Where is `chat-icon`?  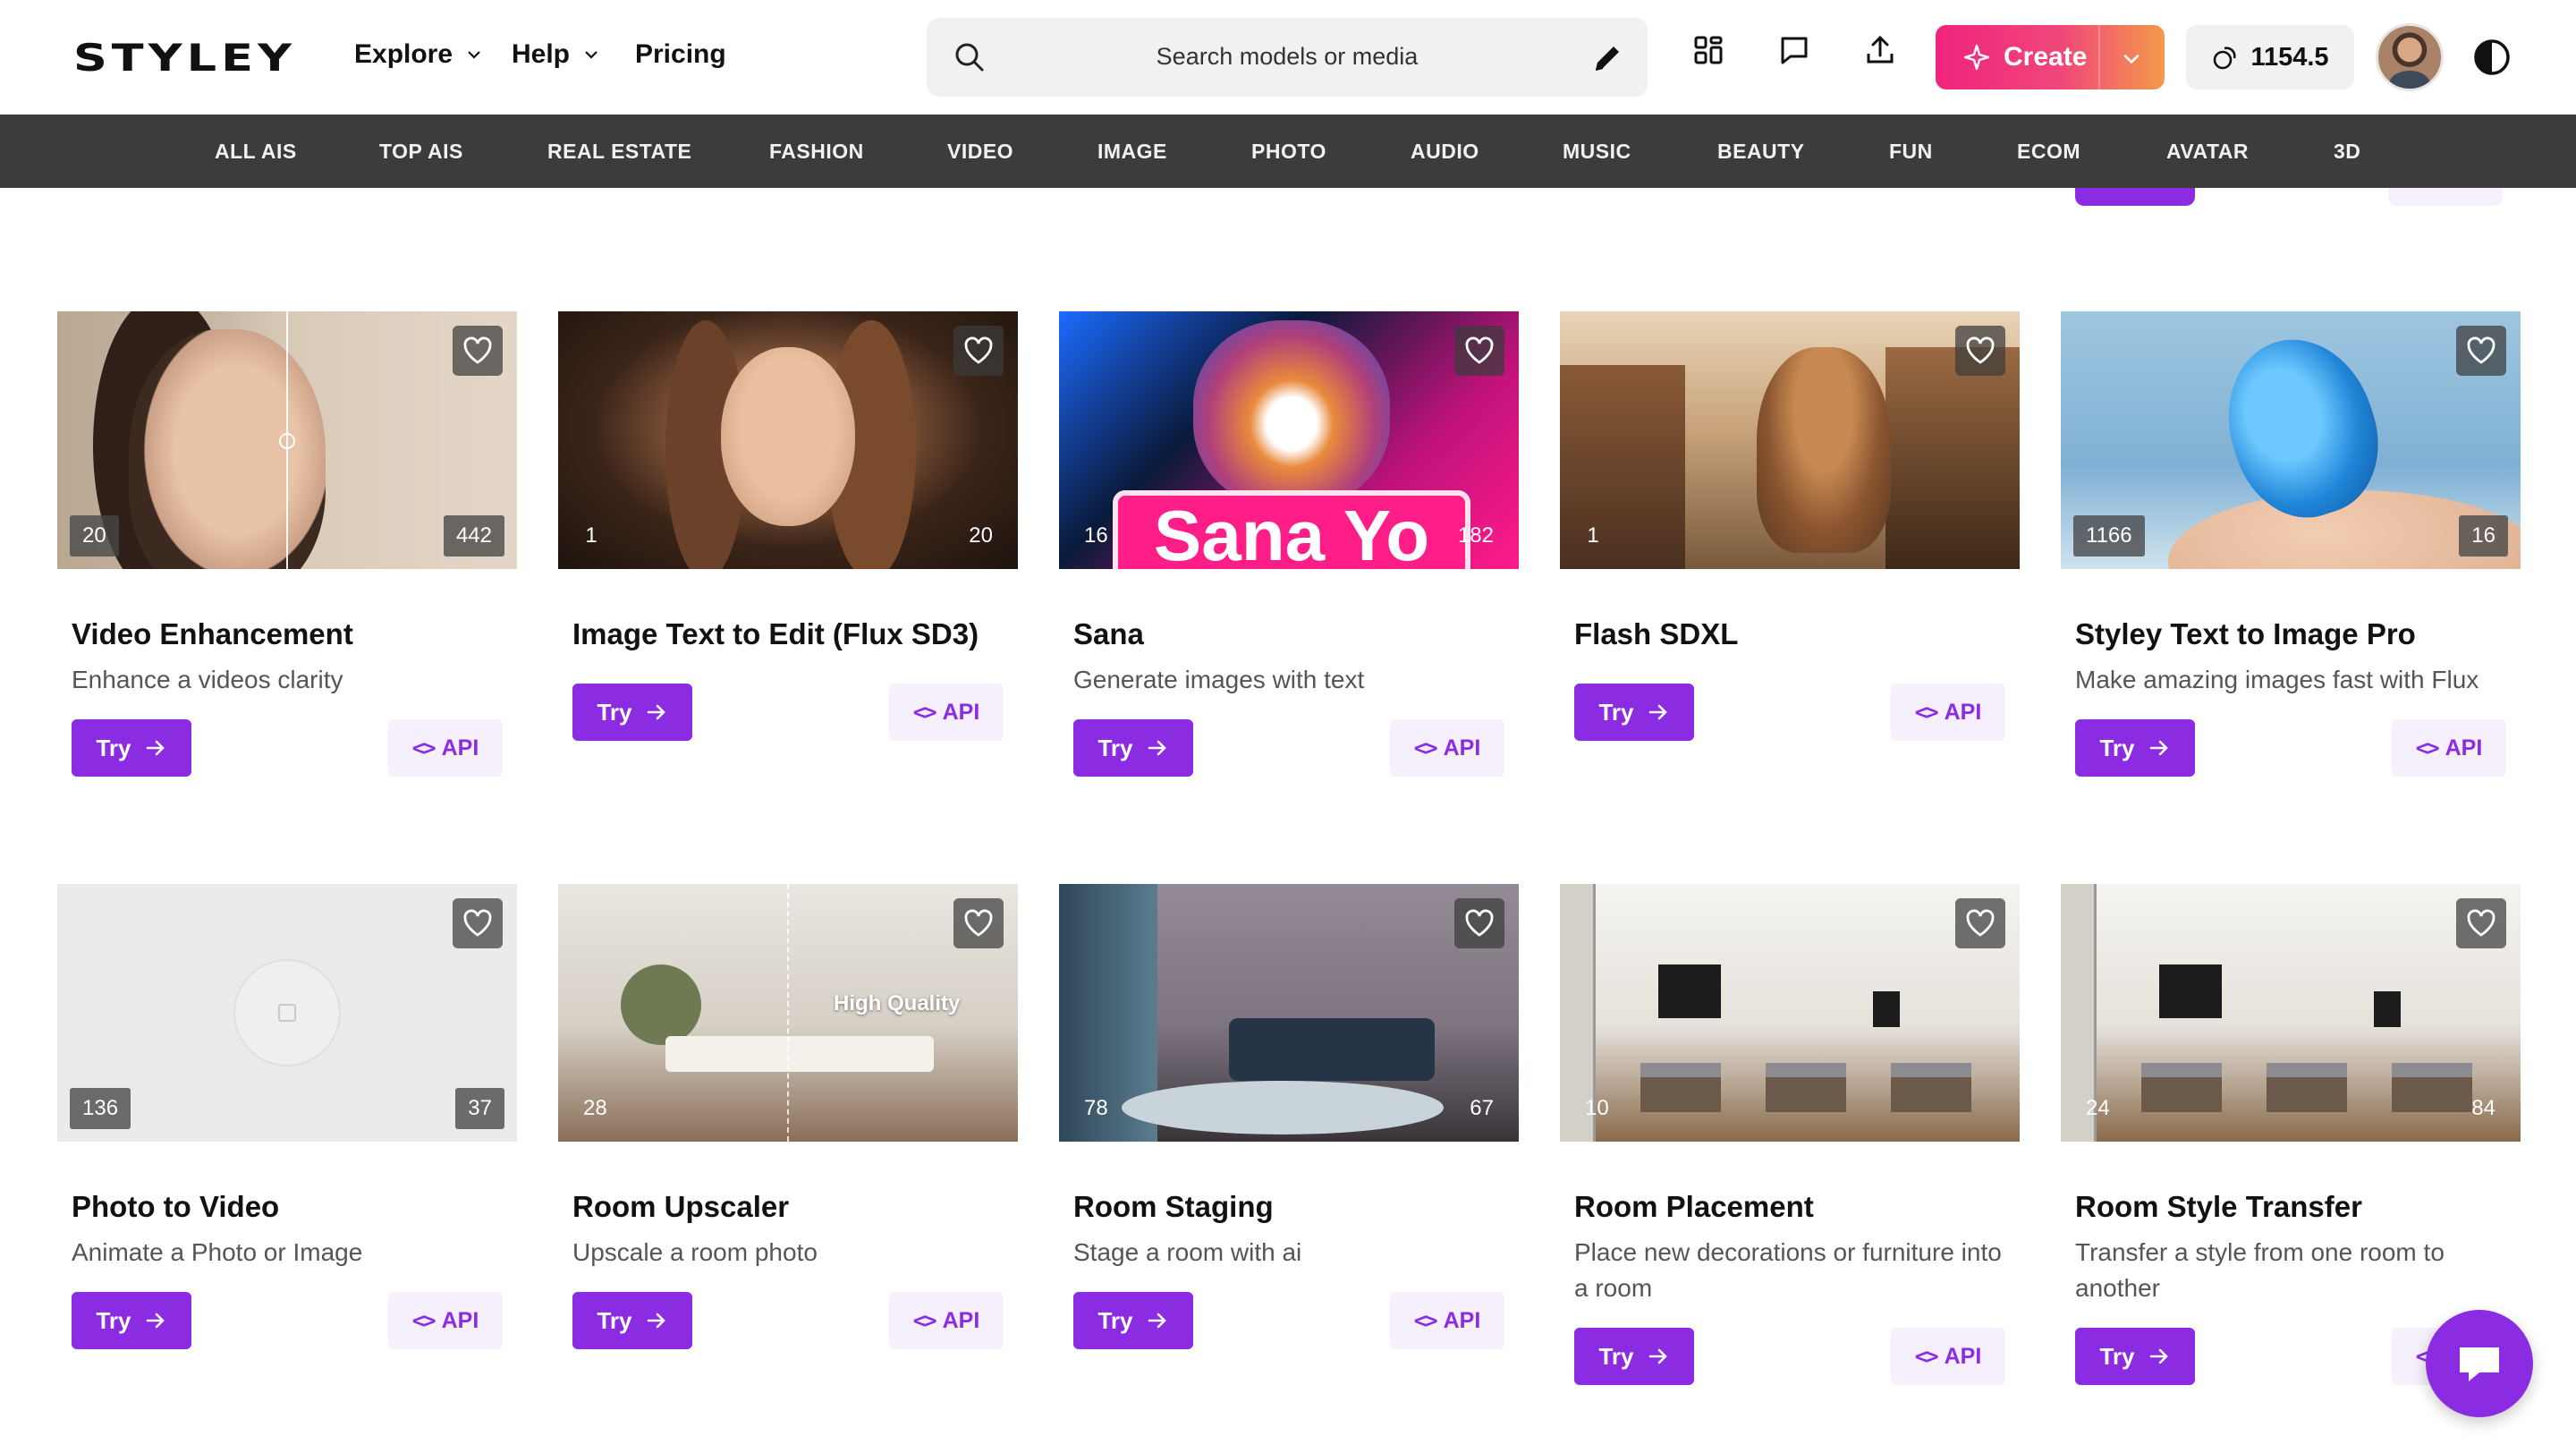 chat-icon is located at coordinates (1794, 50).